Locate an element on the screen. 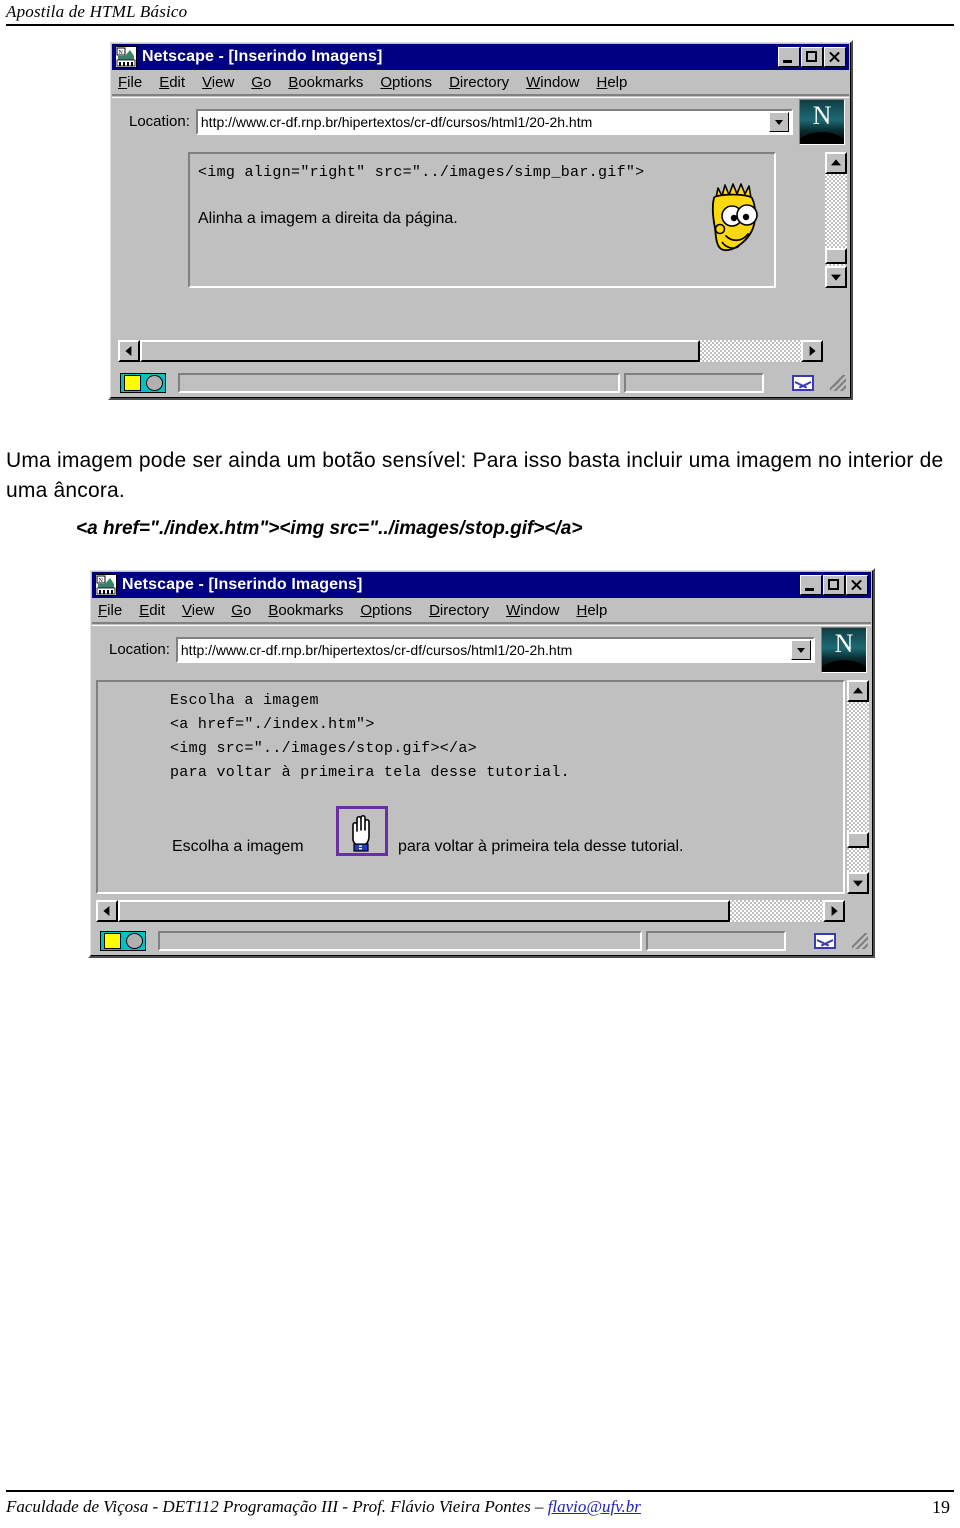 This screenshot has height=1528, width=960. bart-simpson-image is located at coordinates (732, 219).